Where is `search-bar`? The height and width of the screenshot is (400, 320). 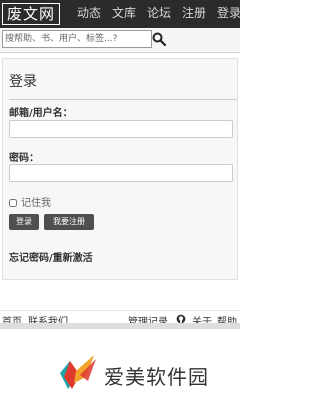 search-bar is located at coordinates (120, 40).